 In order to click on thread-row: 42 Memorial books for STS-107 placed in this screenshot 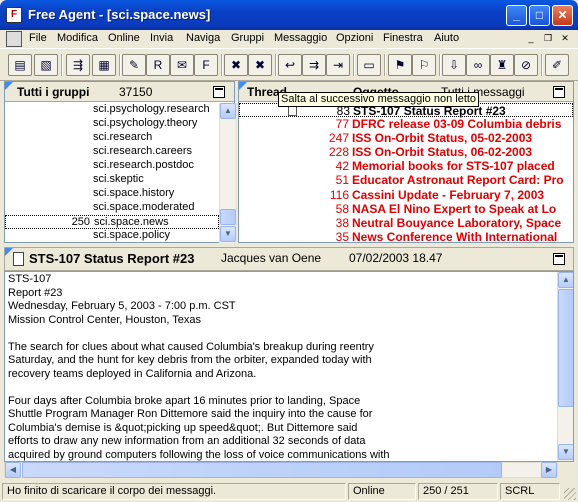, I will do `click(406, 166)`.